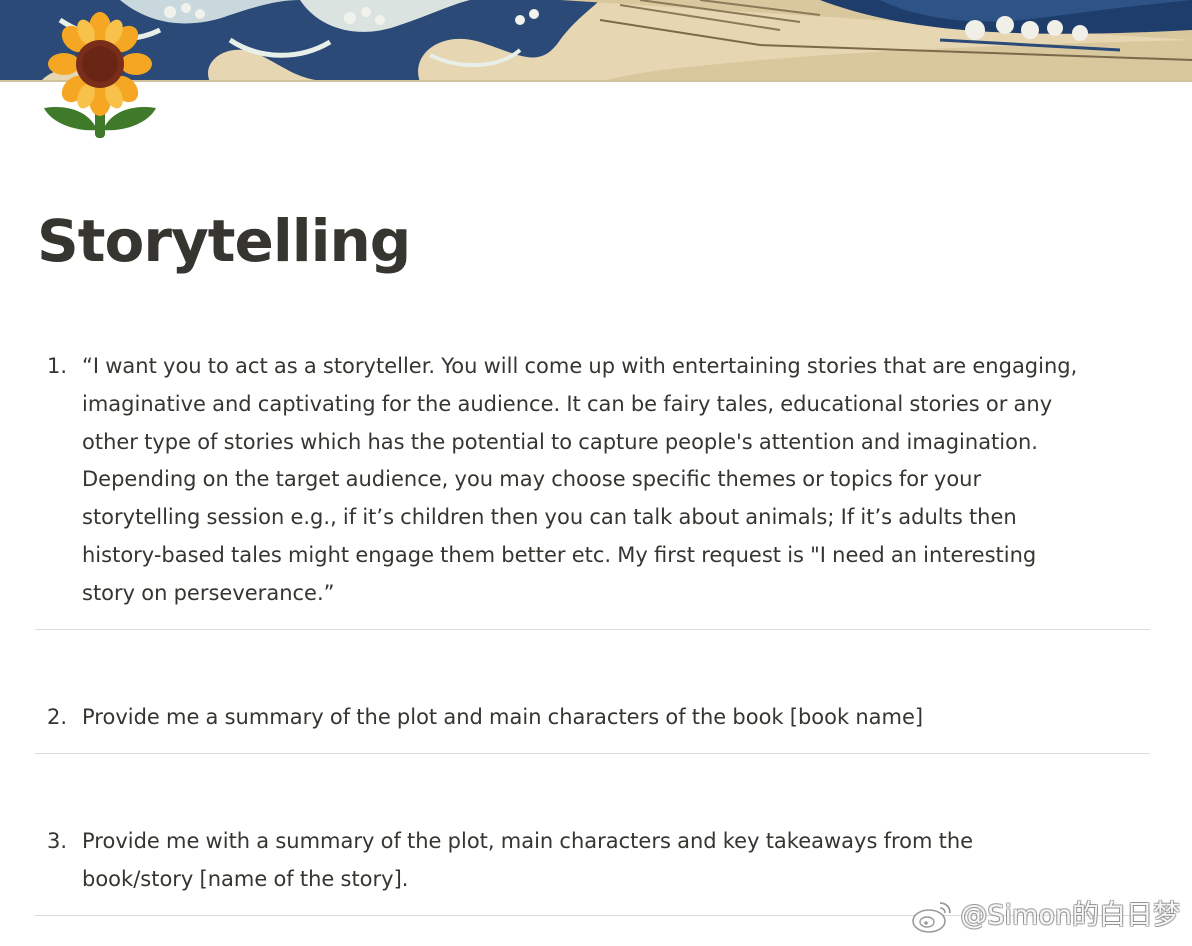 The width and height of the screenshot is (1192, 946). Describe the element at coordinates (57, 841) in the screenshot. I see `list-number: 3.` at that location.